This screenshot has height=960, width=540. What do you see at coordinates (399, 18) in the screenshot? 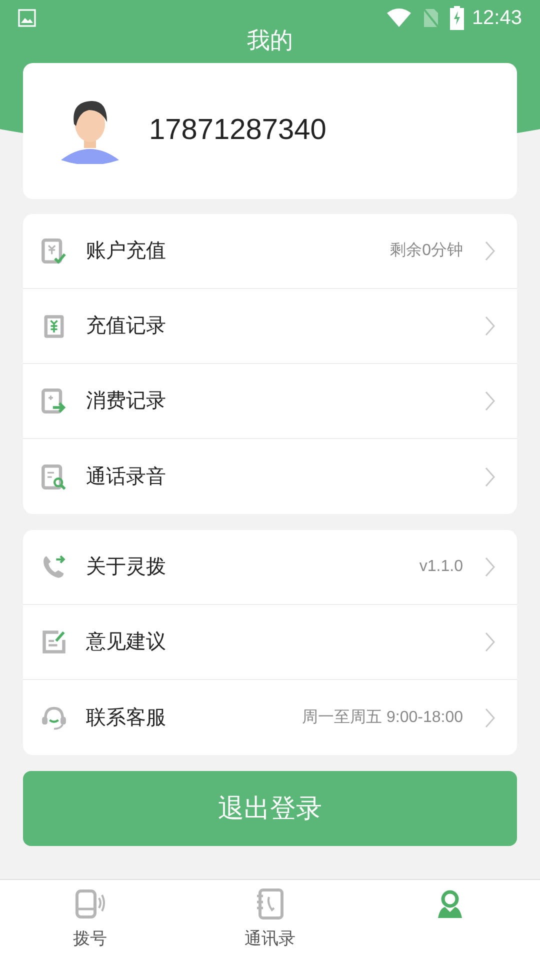
I see `wifi-icon` at bounding box center [399, 18].